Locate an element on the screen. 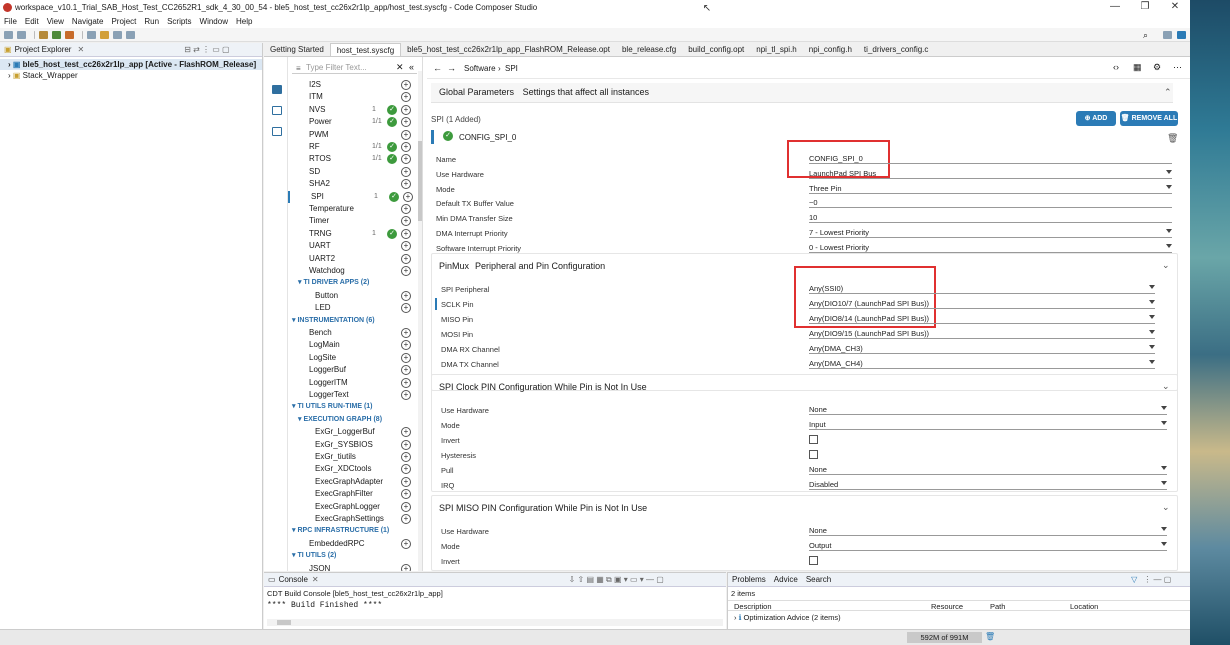 Image resolution: width=1230 pixels, height=645 pixels. dropdown-select: Any(SSI0) is located at coordinates (982, 288).